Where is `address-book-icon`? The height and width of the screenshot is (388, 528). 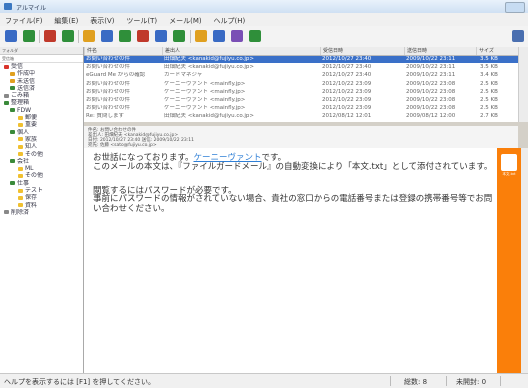
address-book-icon is located at coordinates (201, 36).